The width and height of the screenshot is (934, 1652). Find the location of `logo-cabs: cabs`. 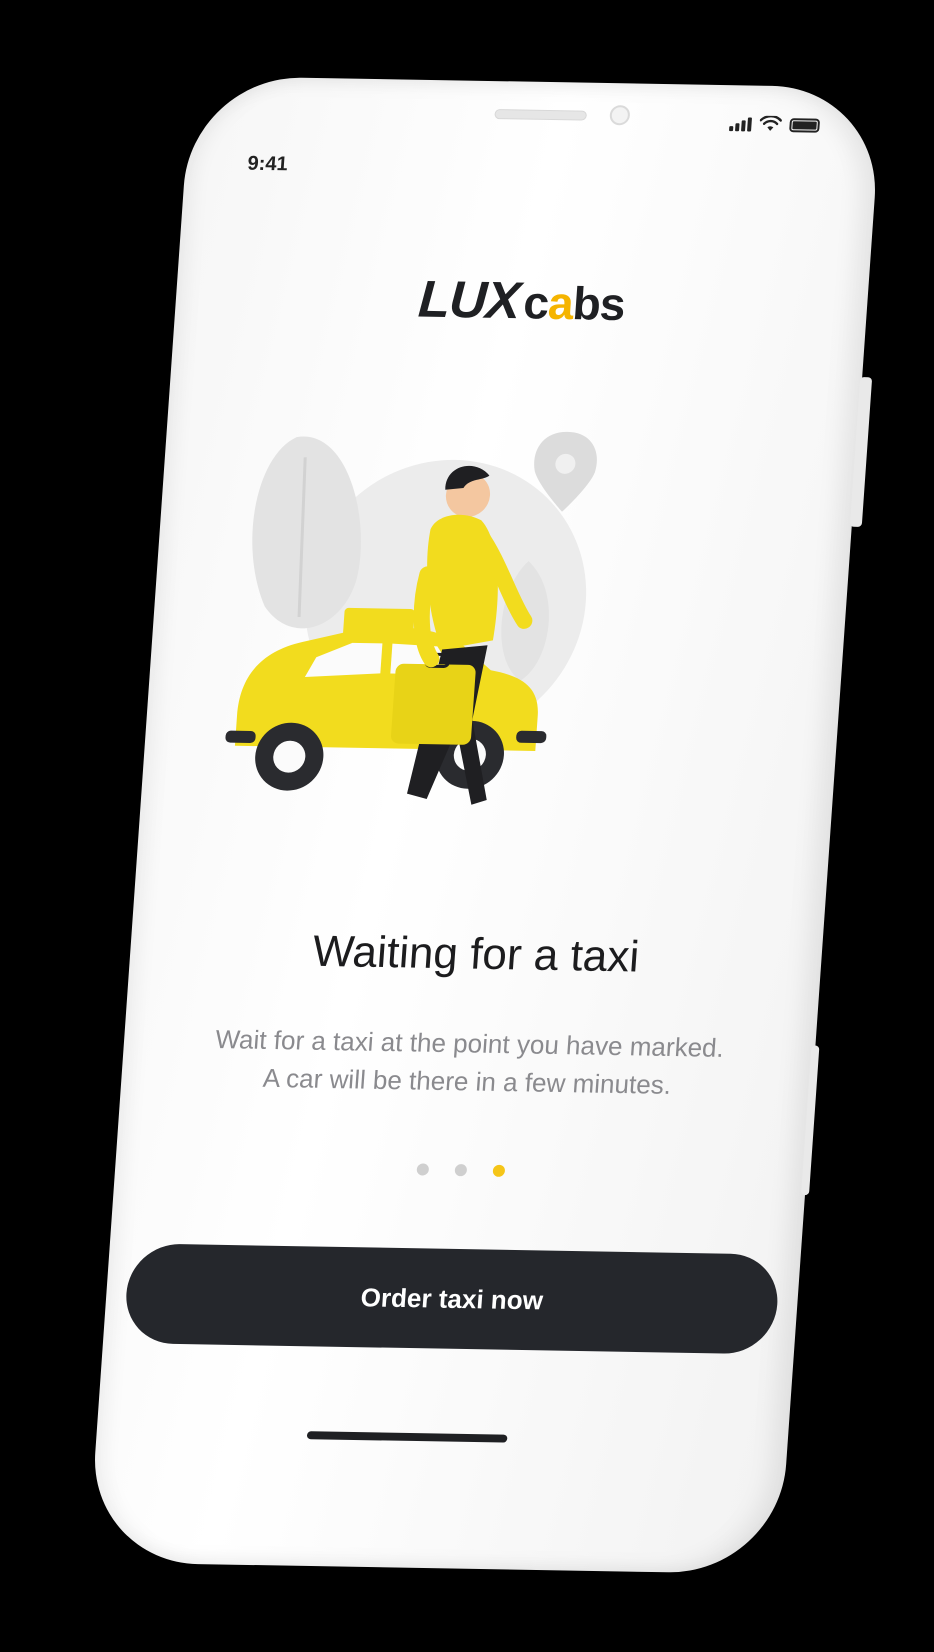

logo-cabs: cabs is located at coordinates (574, 303).